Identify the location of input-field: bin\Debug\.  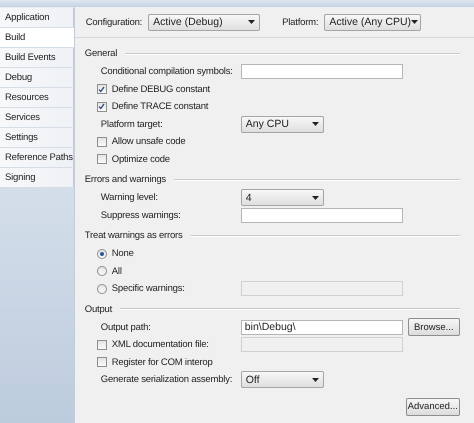
(321, 327).